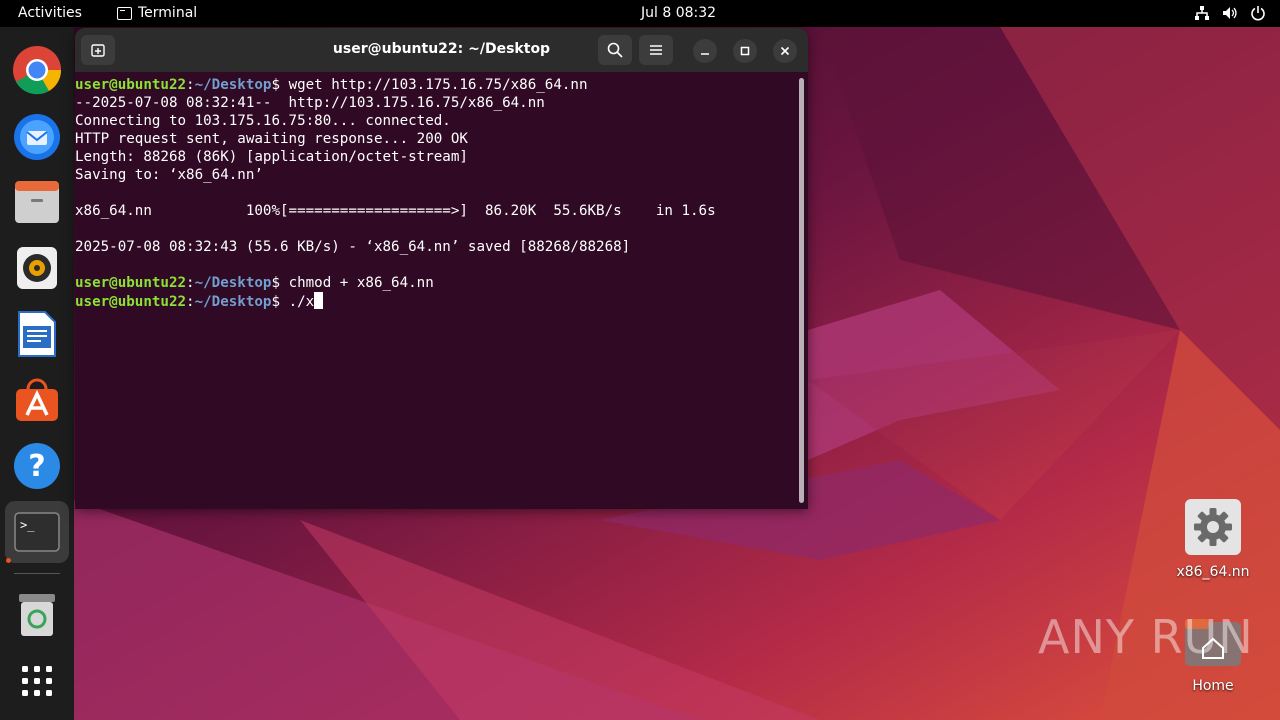 Image resolution: width=1280 pixels, height=720 pixels. I want to click on dock-item-show-applications, so click(37, 681).